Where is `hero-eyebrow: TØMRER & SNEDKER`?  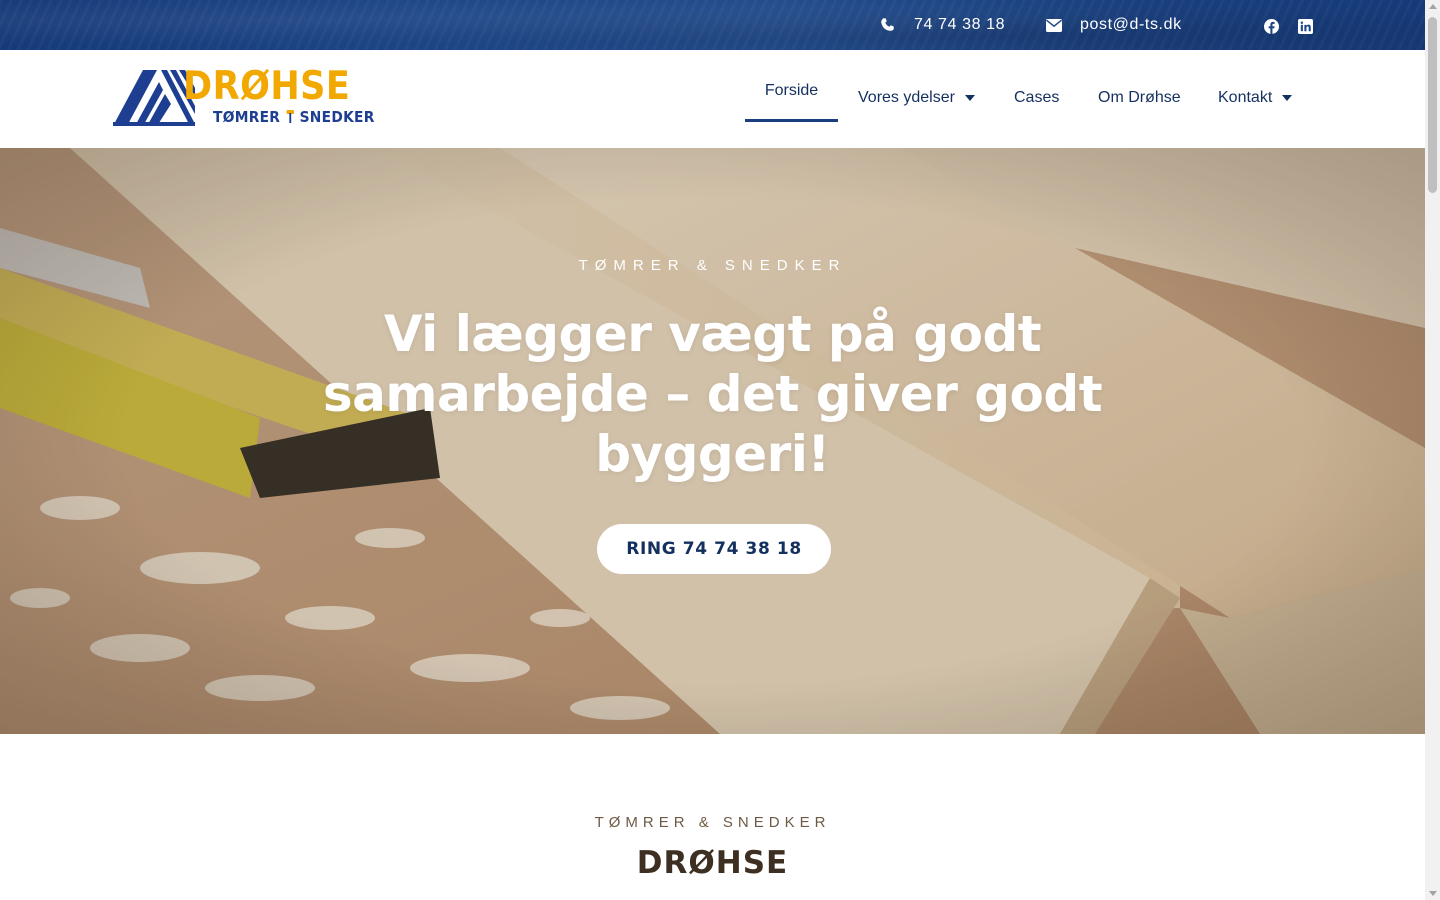
hero-eyebrow: TØMRER & SNEDKER is located at coordinates (712, 265).